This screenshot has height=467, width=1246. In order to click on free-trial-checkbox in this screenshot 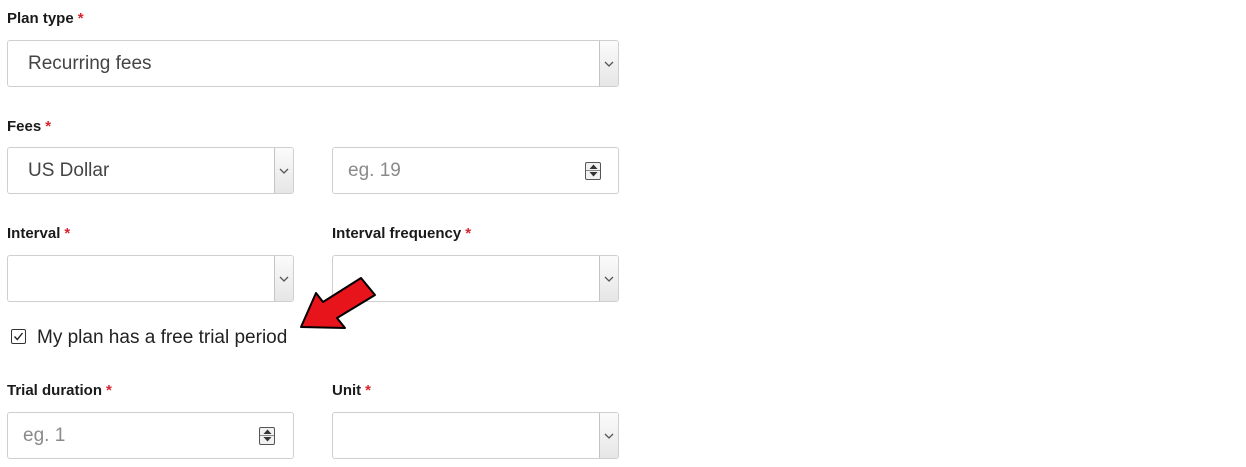, I will do `click(18, 336)`.